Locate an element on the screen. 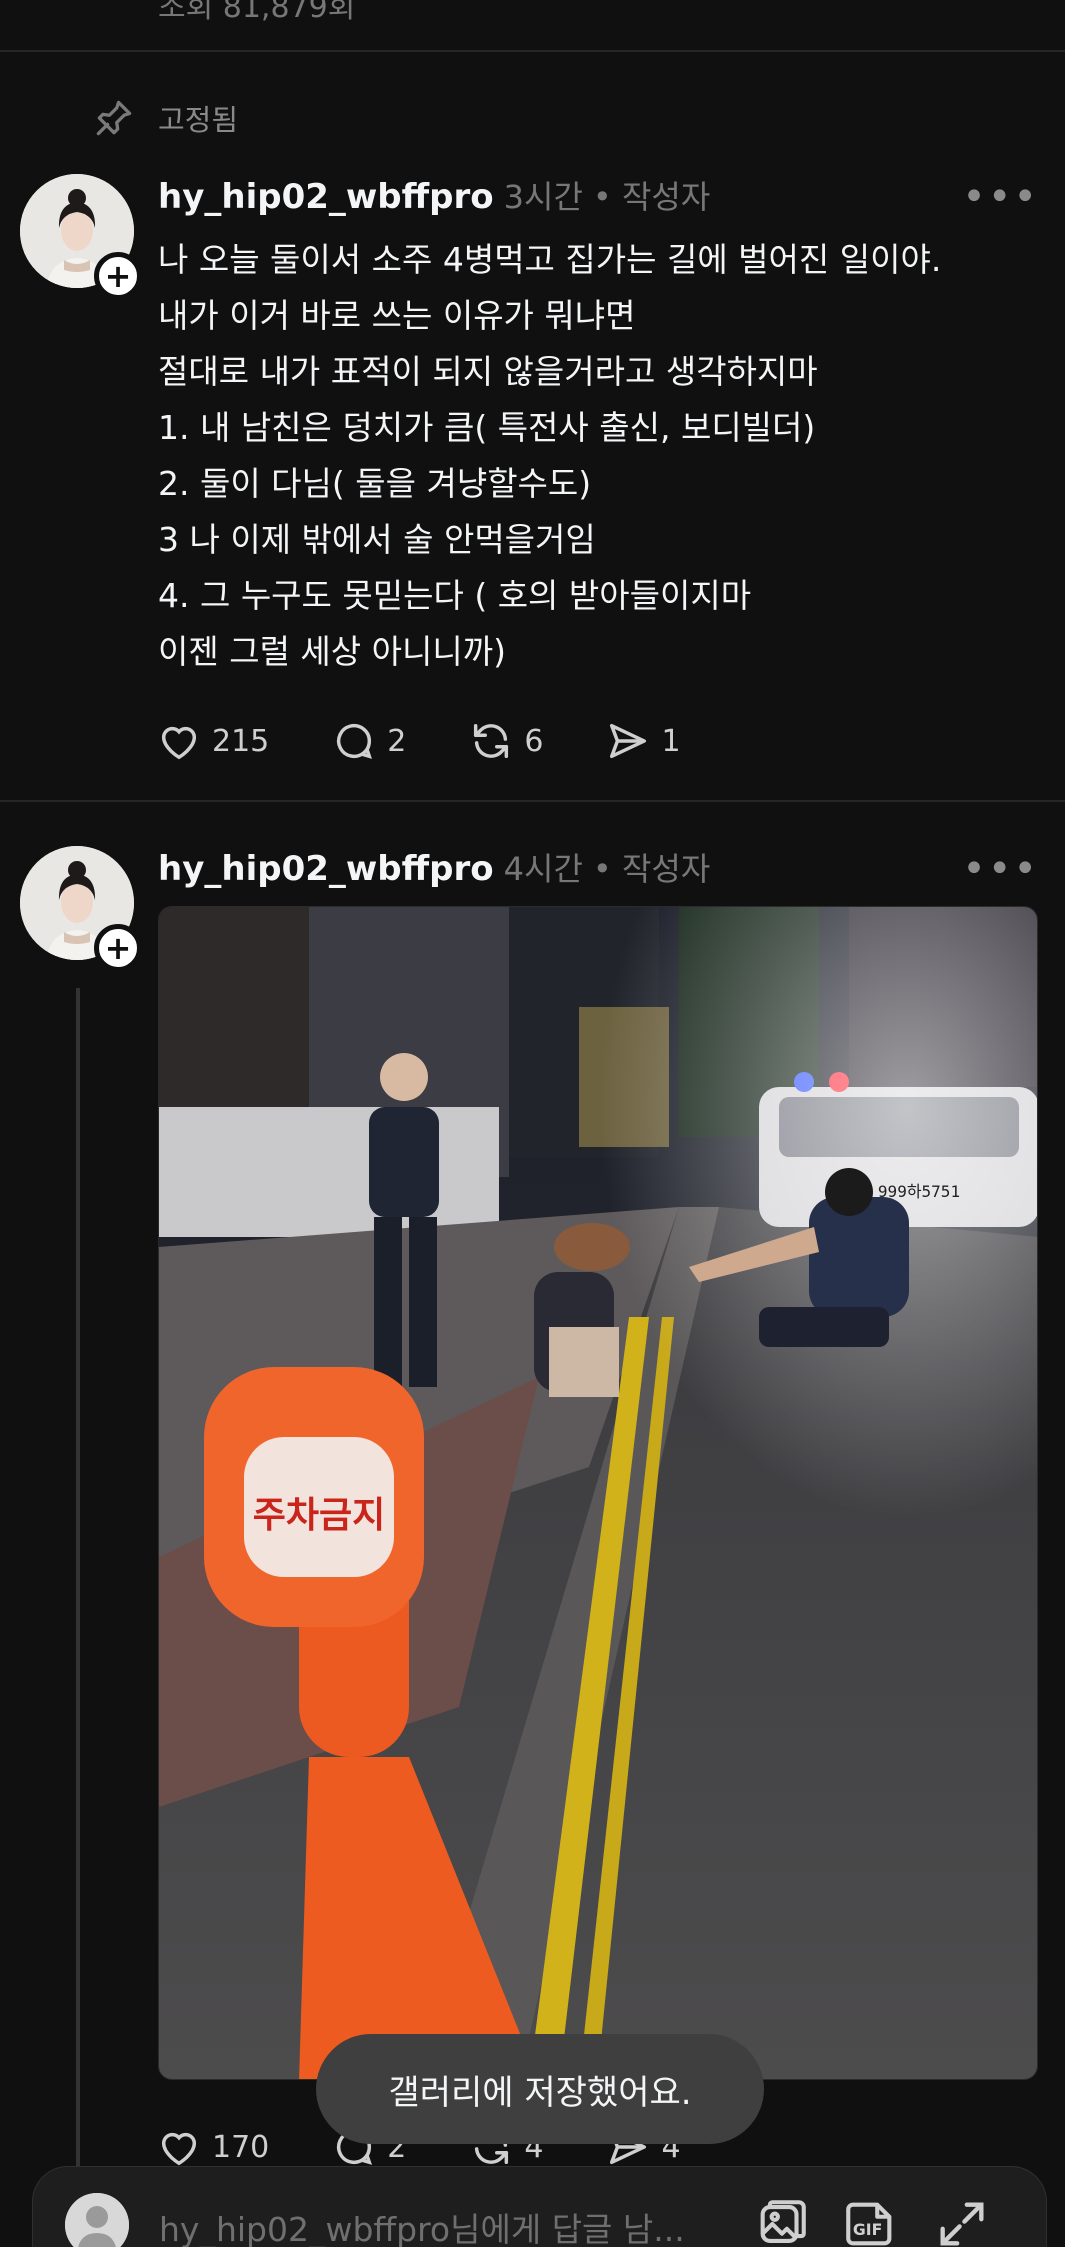 Image resolution: width=1065 pixels, height=2247 pixels. post-text-line: 내가 이거 바로 쓰는 이유가 뭐냐면 is located at coordinates (397, 315).